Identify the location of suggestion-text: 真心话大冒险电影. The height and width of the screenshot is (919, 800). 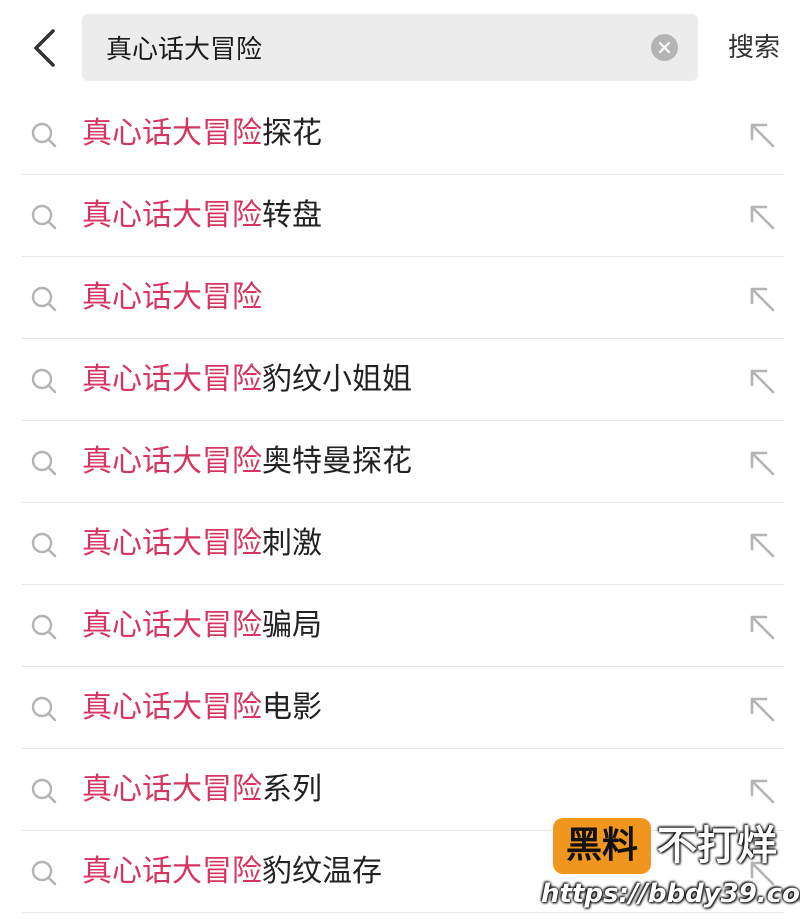
(202, 708).